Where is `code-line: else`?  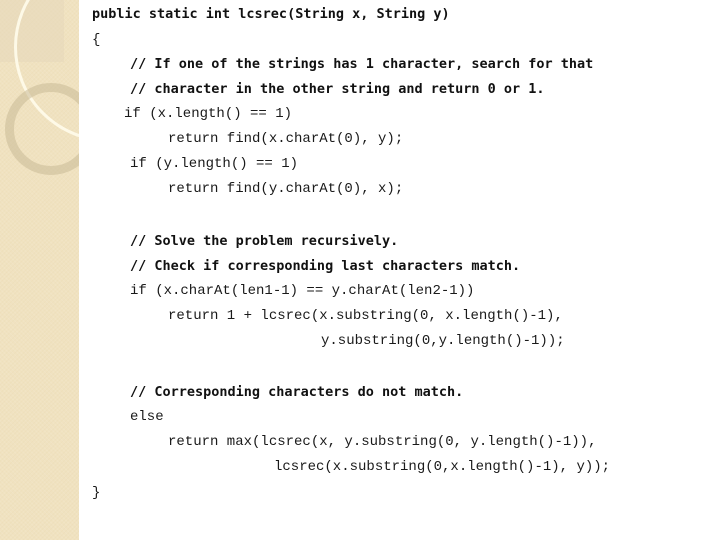 code-line: else is located at coordinates (147, 417).